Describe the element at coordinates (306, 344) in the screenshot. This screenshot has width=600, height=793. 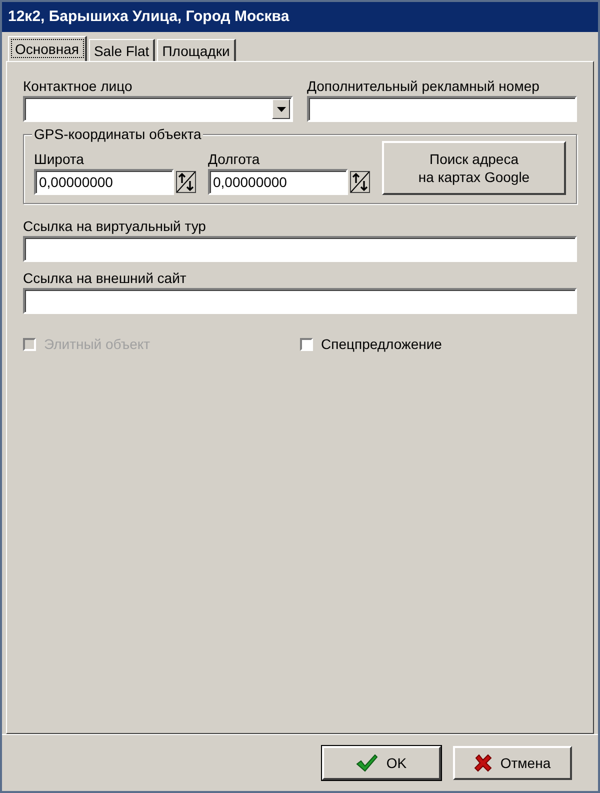
I see `checkbox` at that location.